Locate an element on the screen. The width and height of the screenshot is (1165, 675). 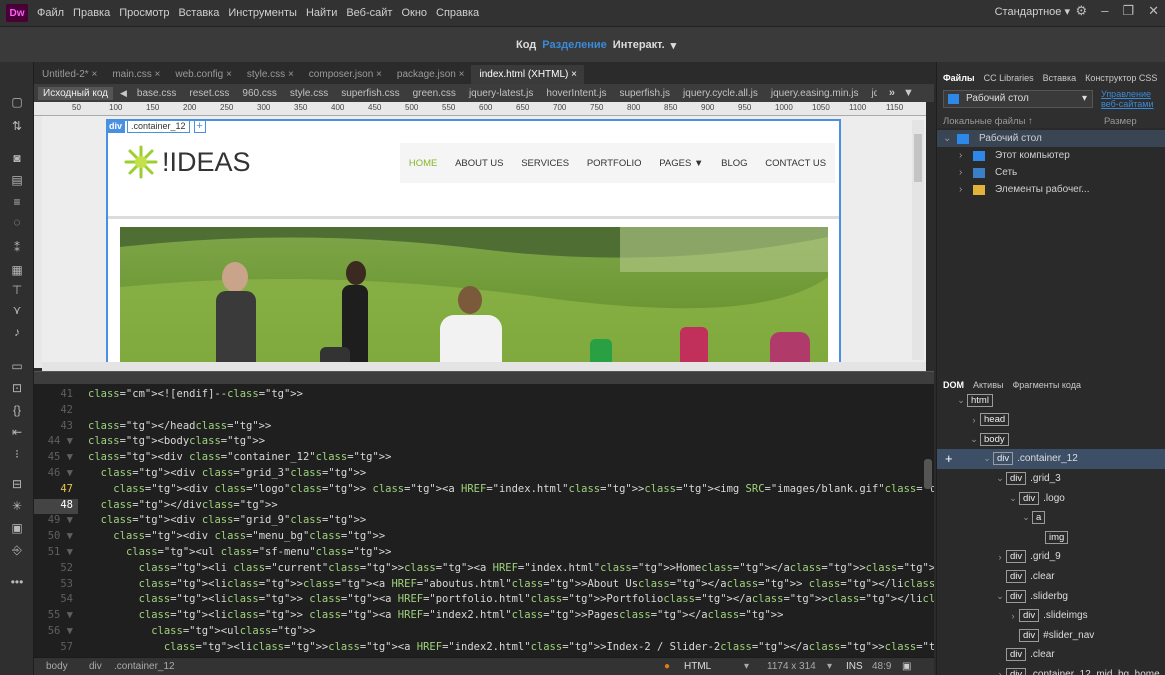
manage-sites-link: Управление веб-сайтами is located at coordinates (1131, 99).